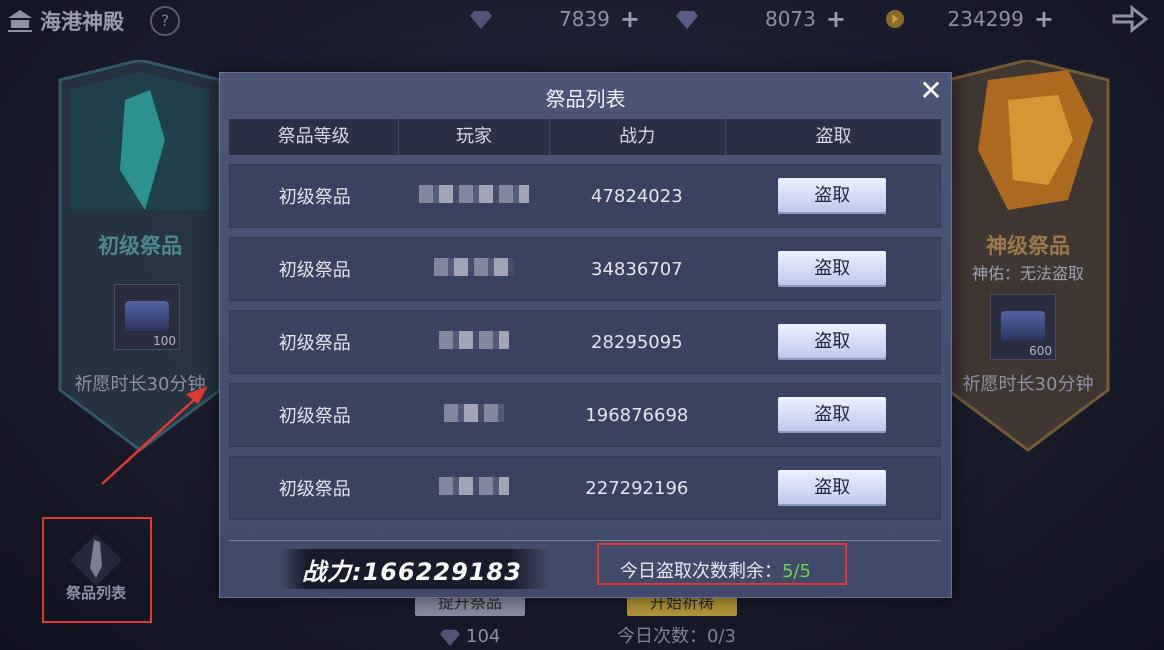 This screenshot has height=650, width=1164. I want to click on table-row: 初级祭品 28295095 盗取, so click(585, 342).